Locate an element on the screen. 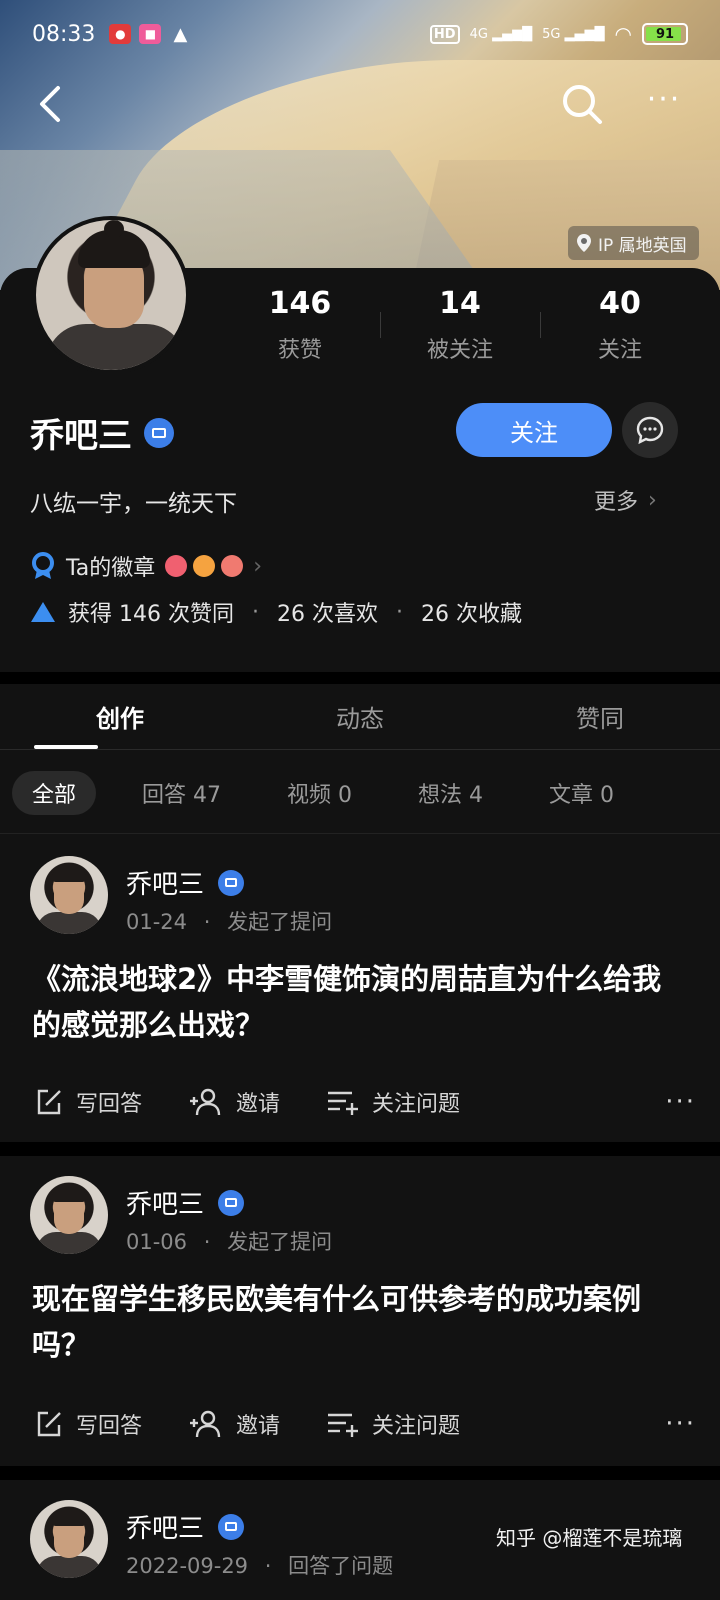 This screenshot has height=1600, width=720. ip-location-badge: IP 属地英国 is located at coordinates (633, 243).